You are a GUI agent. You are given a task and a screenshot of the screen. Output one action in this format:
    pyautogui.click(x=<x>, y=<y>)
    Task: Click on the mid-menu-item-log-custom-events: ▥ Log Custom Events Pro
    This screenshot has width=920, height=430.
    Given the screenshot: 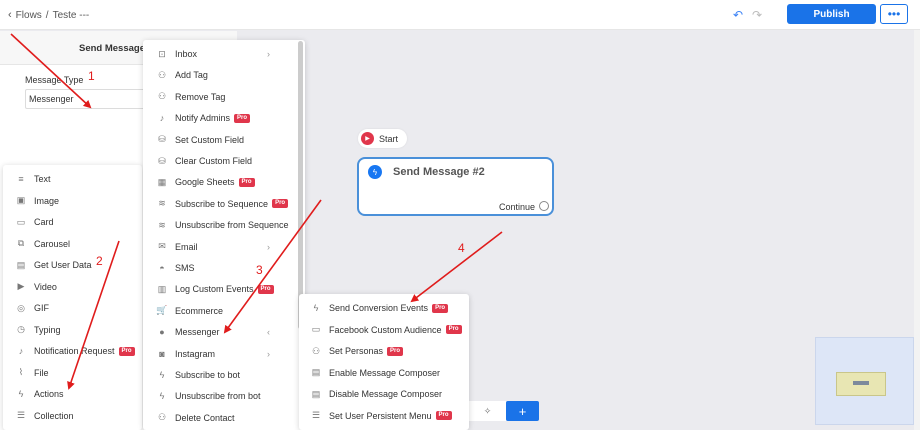 What is the action you would take?
    pyautogui.click(x=224, y=289)
    